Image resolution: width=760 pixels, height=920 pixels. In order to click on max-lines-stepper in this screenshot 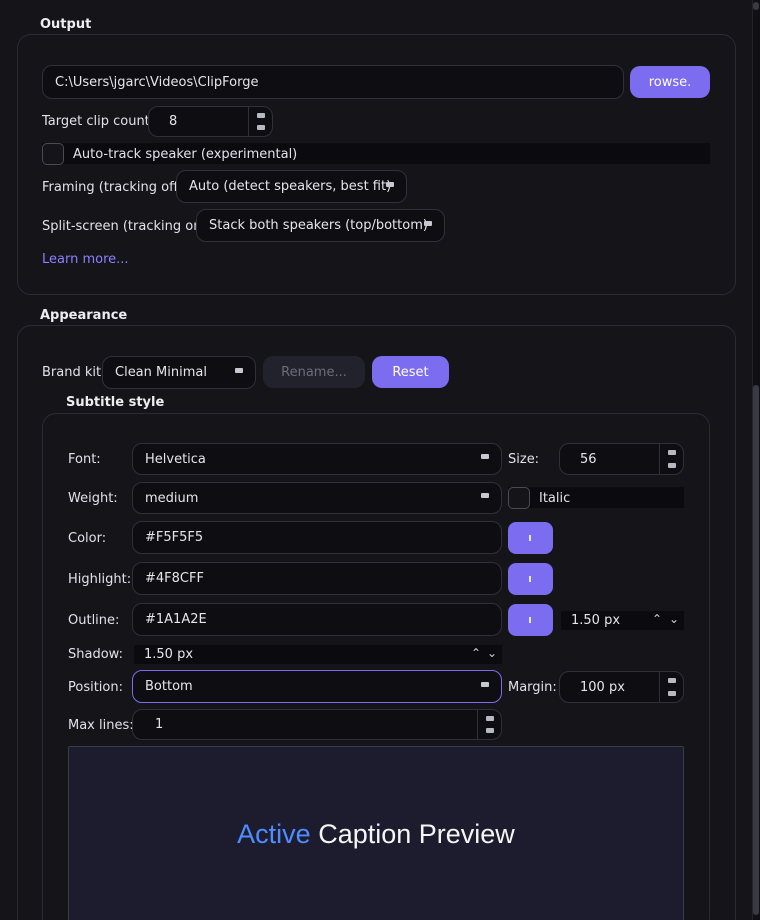, I will do `click(489, 724)`.